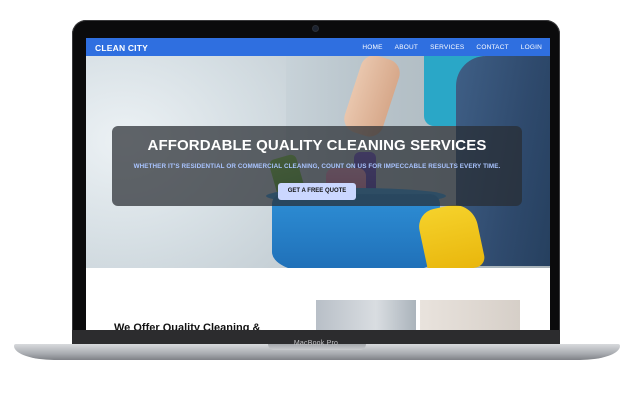 The image size is (640, 403). I want to click on nav-home: HOME, so click(372, 47).